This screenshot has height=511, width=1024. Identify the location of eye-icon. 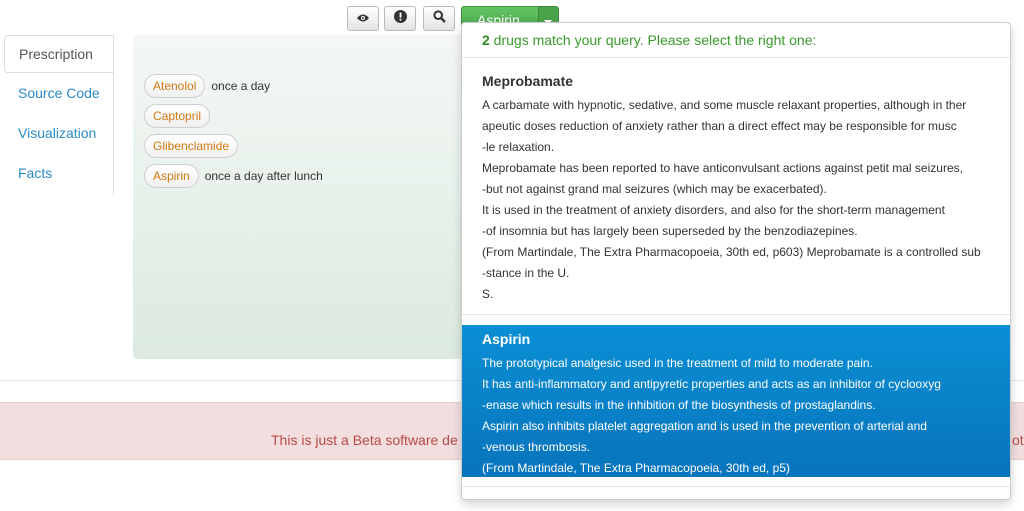
(363, 19).